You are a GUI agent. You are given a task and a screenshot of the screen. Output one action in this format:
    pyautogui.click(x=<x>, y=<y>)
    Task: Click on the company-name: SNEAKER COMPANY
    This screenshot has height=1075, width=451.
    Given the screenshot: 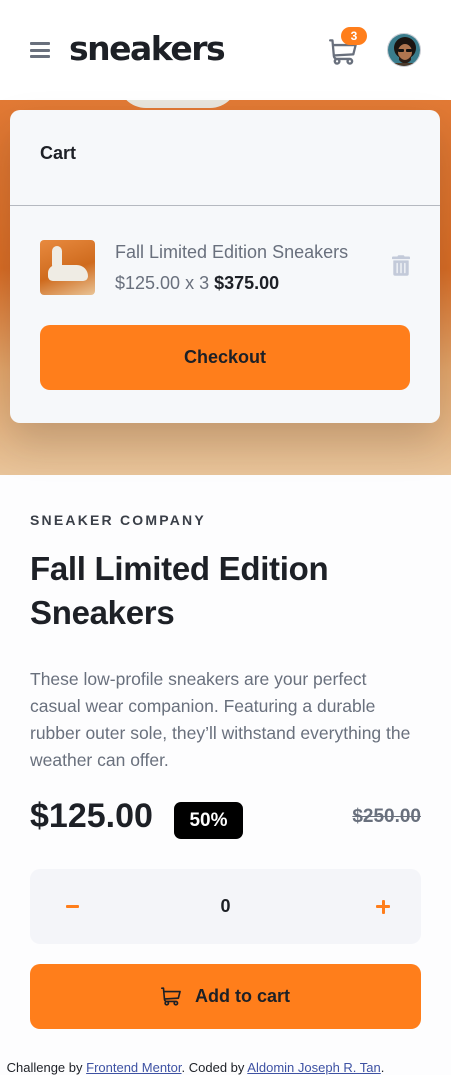 What is the action you would take?
    pyautogui.click(x=118, y=520)
    